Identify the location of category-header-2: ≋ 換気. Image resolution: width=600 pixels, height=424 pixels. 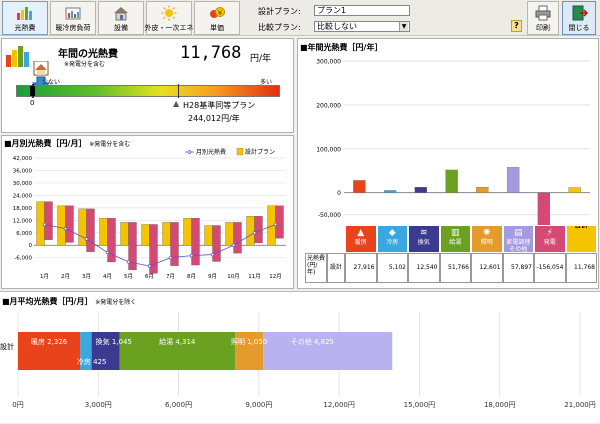
(424, 239).